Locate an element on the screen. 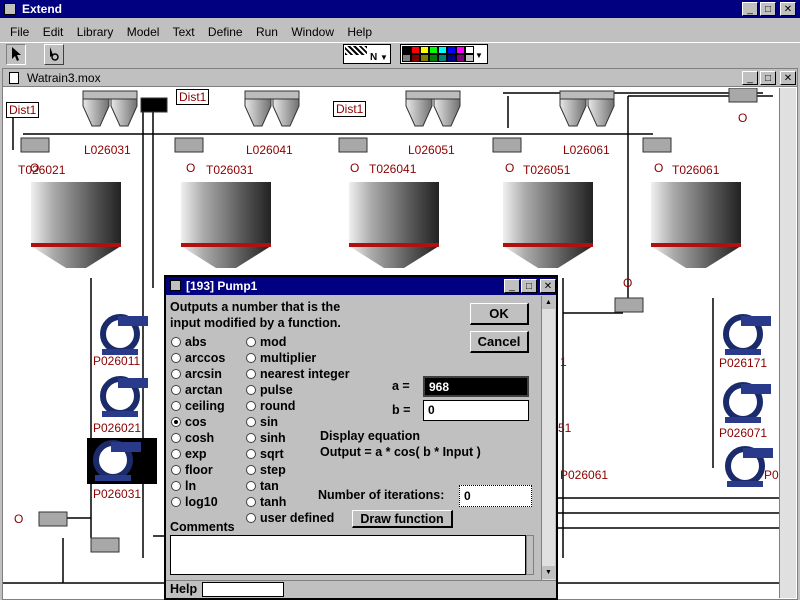 Image resolution: width=800 pixels, height=600 pixels. option-arccos: arccos is located at coordinates (198, 358).